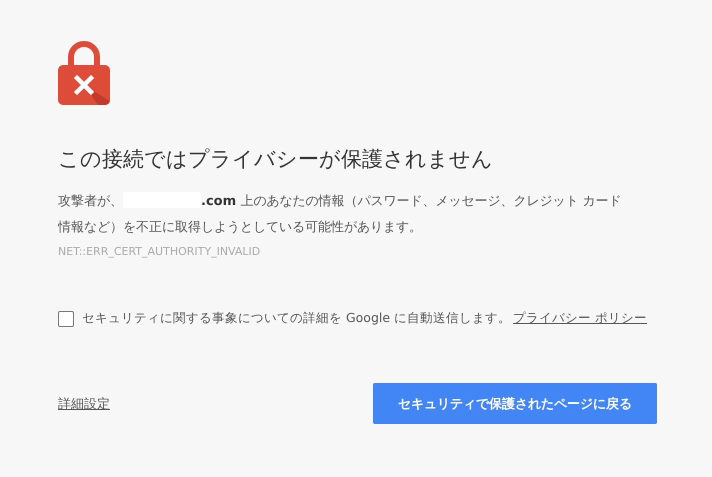 This screenshot has height=477, width=712. I want to click on checkbox, so click(66, 318).